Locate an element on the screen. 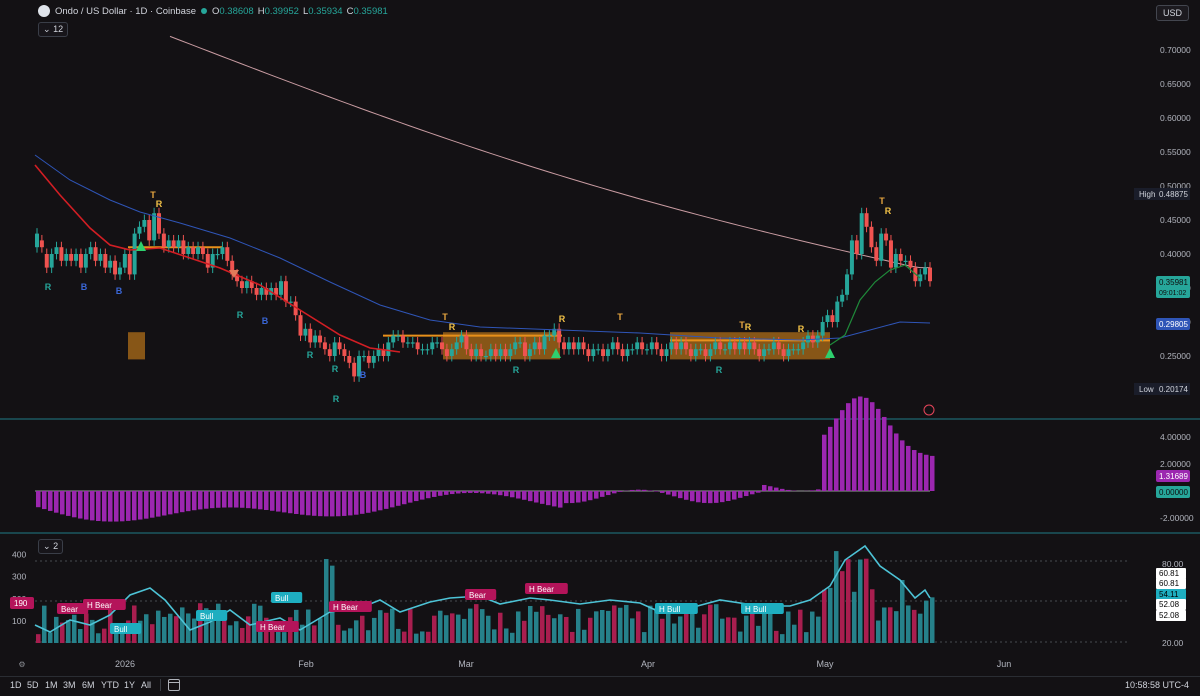 The width and height of the screenshot is (1200, 696). divergence-tag-text: H Bull is located at coordinates (670, 609).